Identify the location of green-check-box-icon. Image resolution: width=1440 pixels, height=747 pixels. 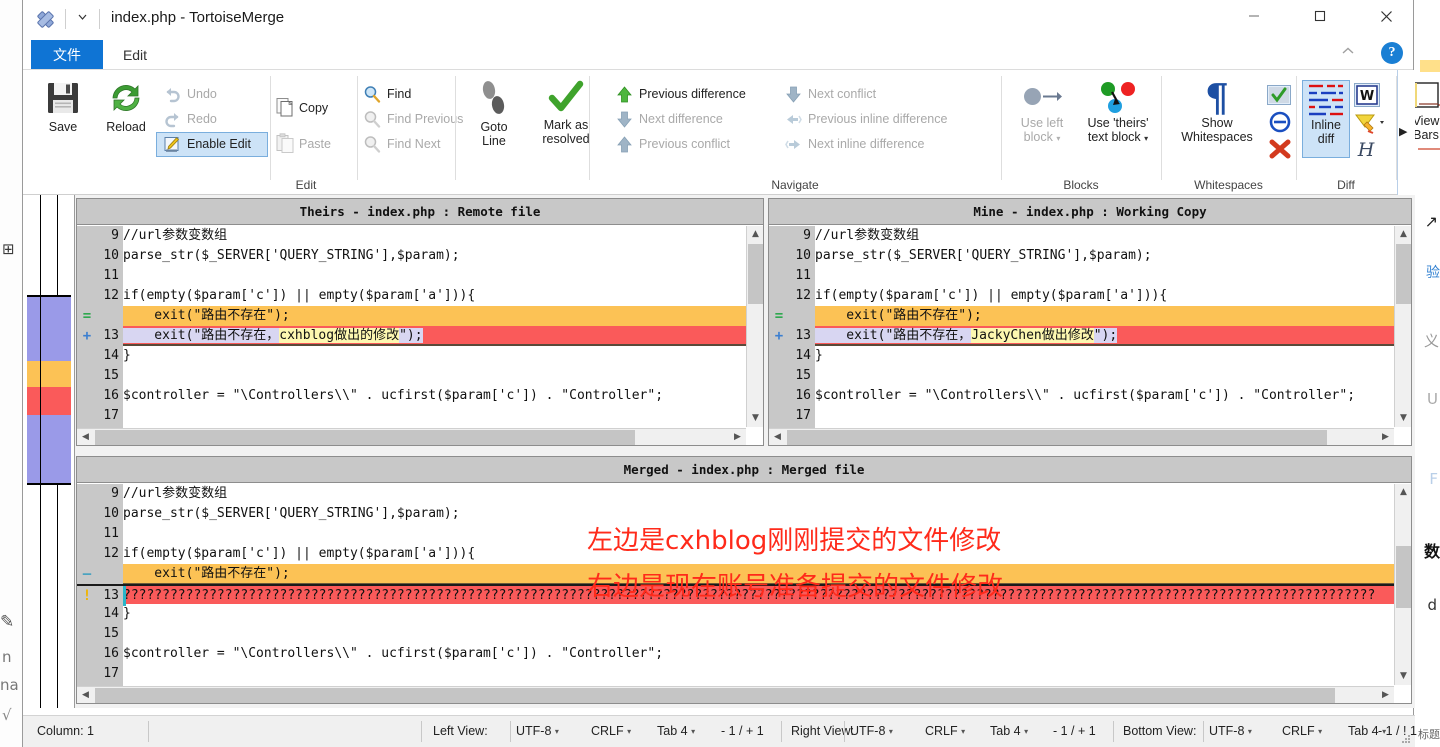
(1279, 95).